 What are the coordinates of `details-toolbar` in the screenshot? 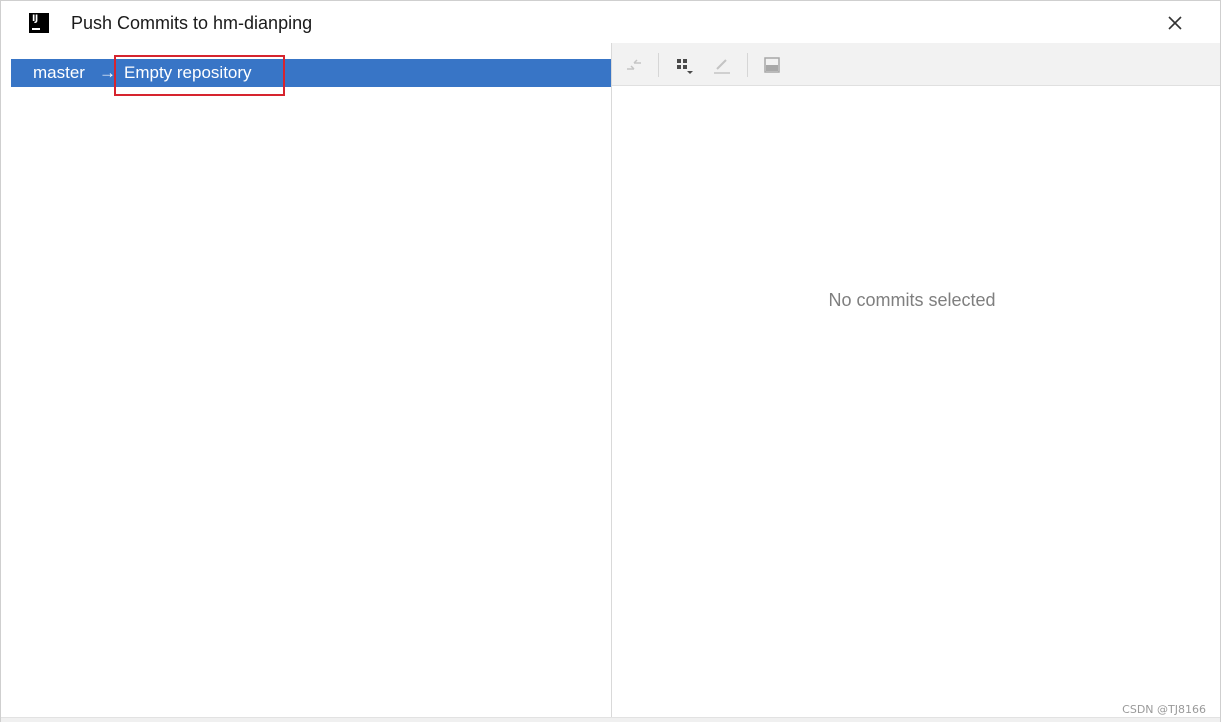 It's located at (916, 64).